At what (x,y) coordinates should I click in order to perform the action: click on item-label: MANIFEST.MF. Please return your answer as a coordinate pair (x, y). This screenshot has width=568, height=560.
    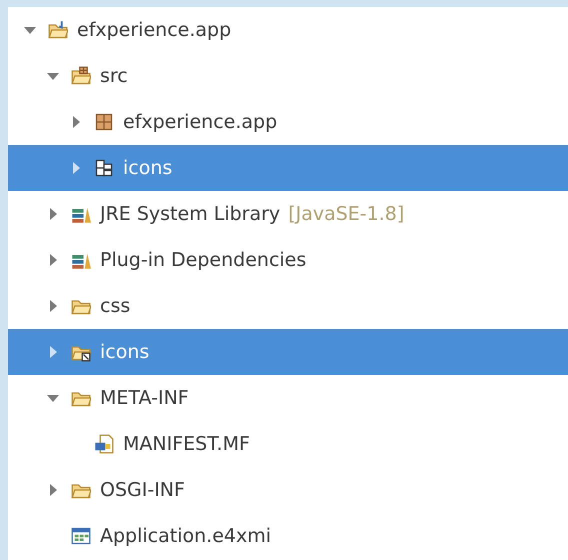
    Looking at the image, I should click on (186, 444).